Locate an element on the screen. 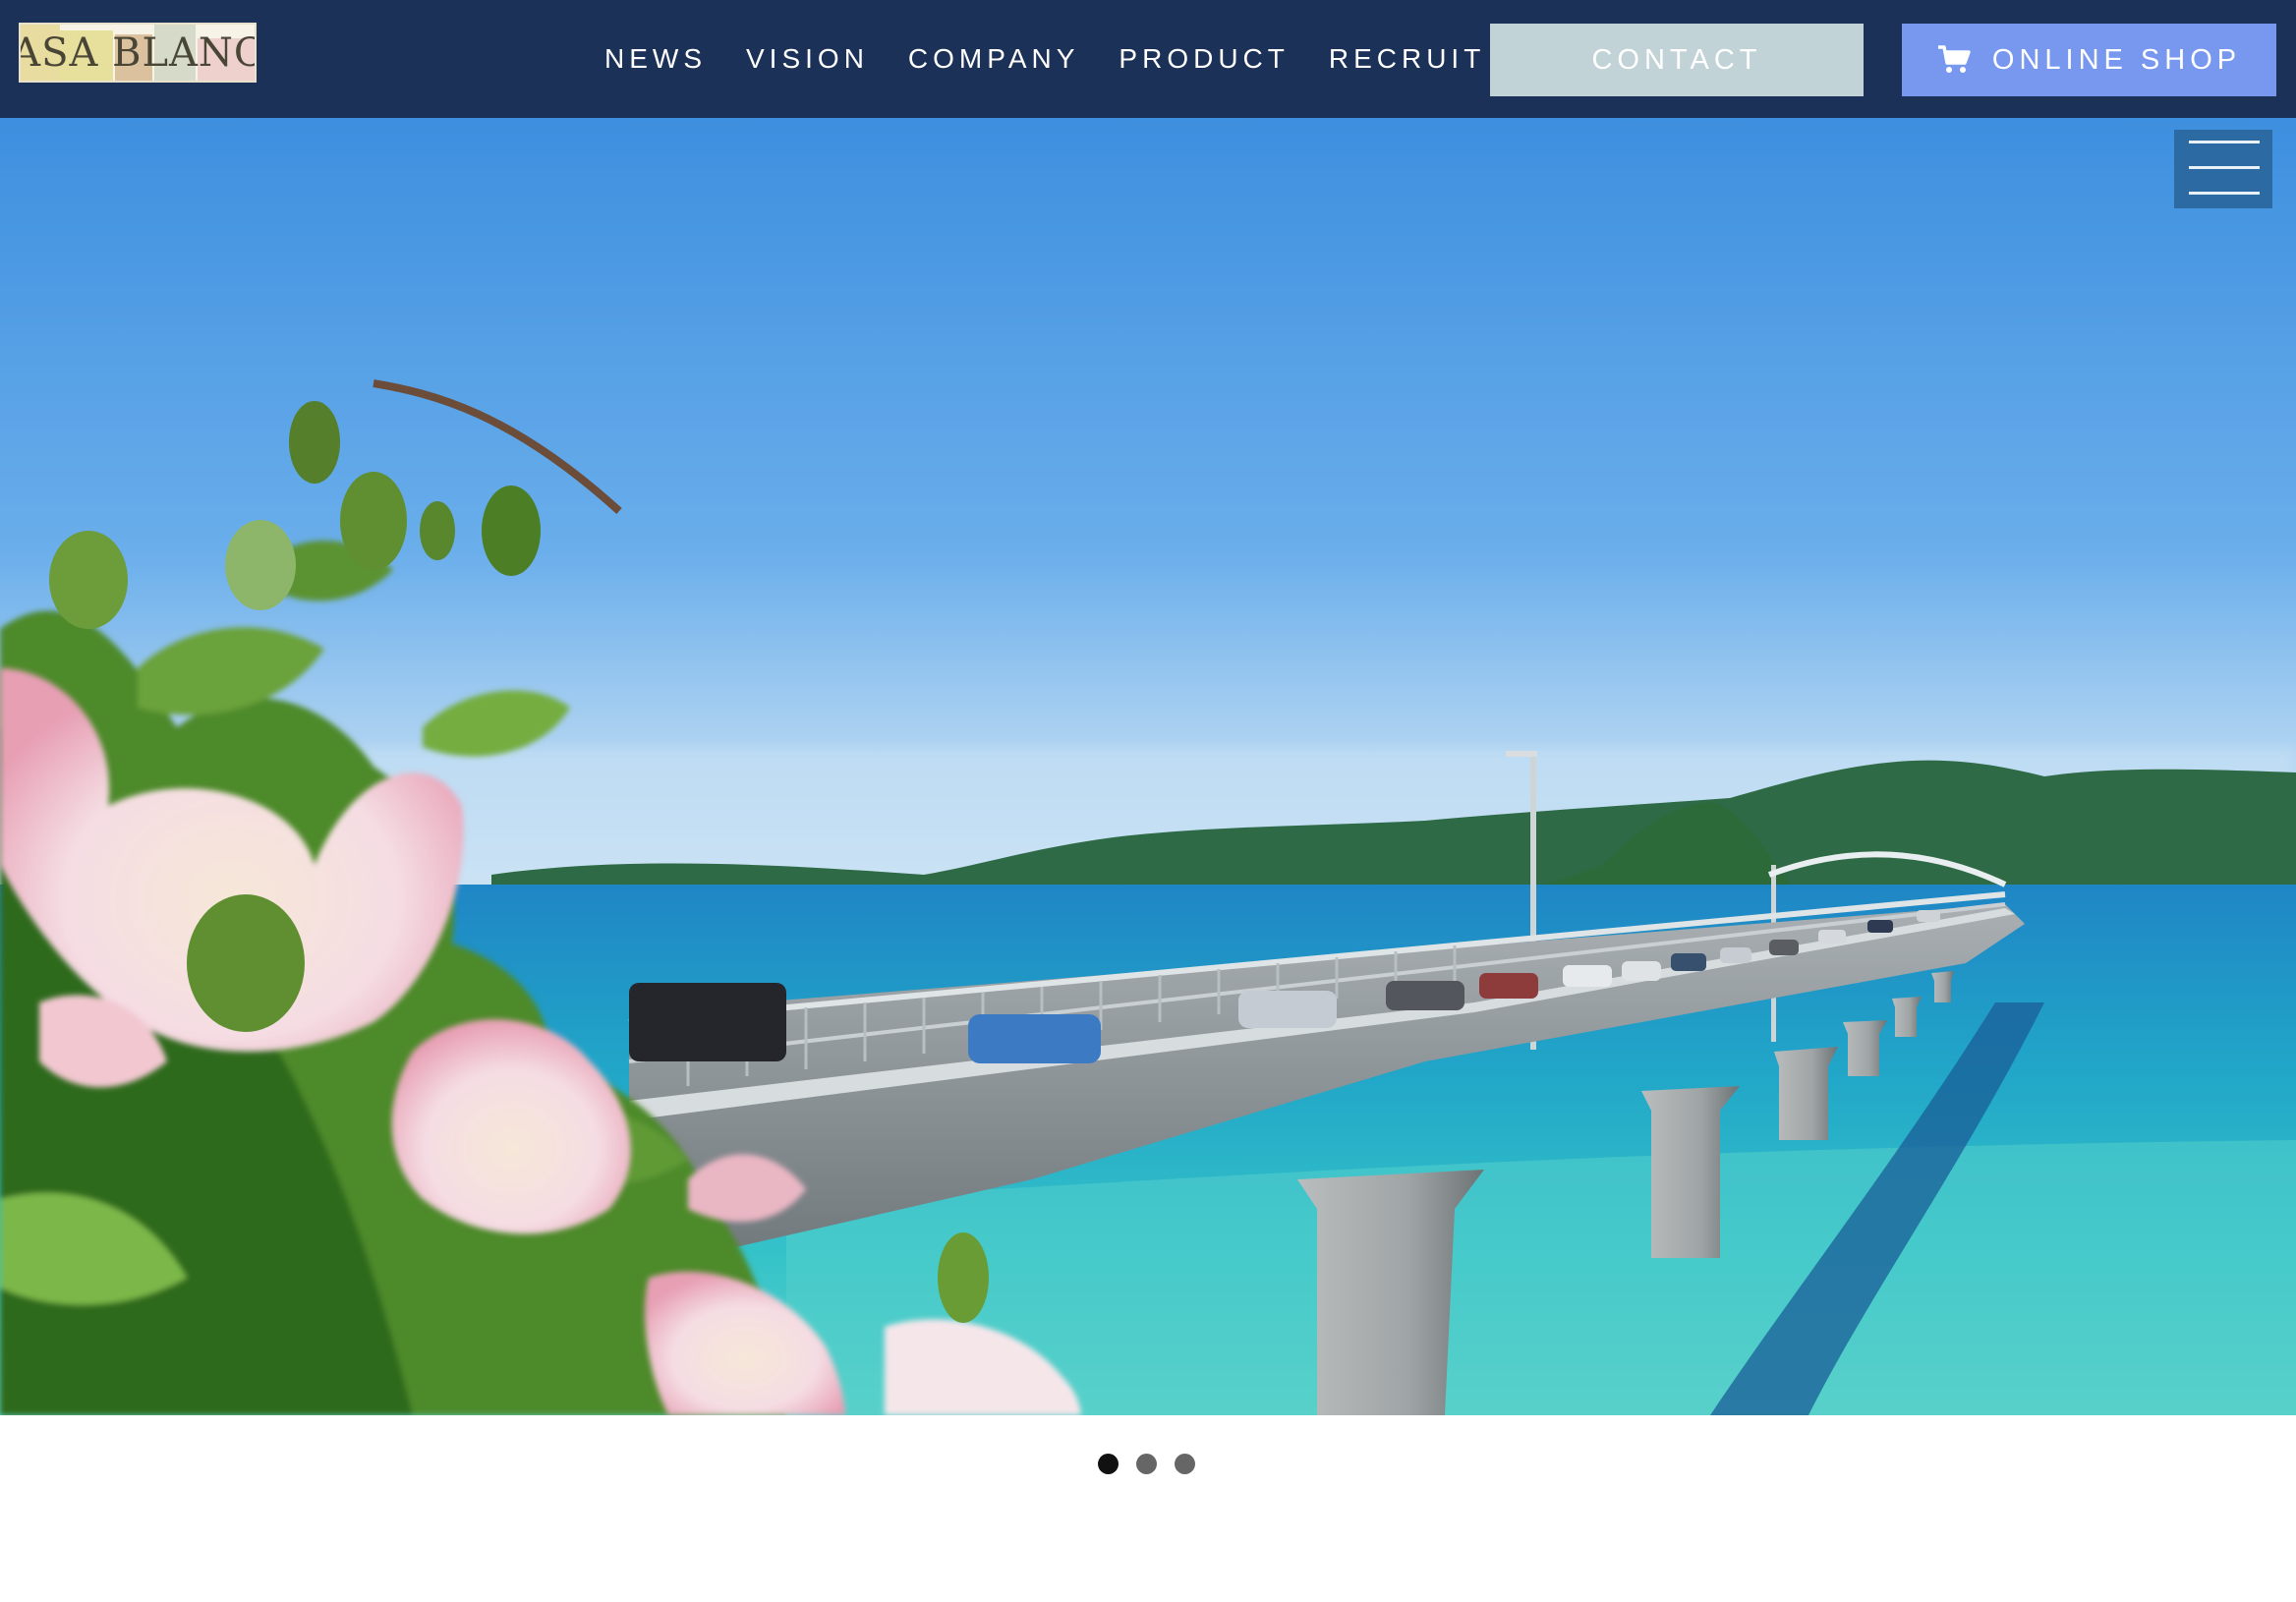 The height and width of the screenshot is (1602, 2296). logo-text: CASA BLANCA is located at coordinates (138, 53).